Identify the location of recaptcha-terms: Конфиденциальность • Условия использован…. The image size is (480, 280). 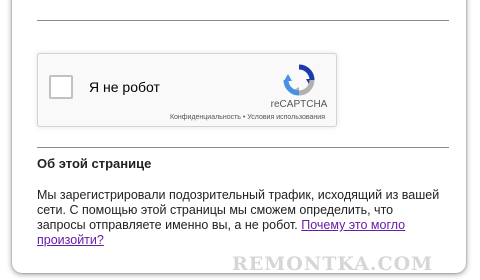
(247, 117).